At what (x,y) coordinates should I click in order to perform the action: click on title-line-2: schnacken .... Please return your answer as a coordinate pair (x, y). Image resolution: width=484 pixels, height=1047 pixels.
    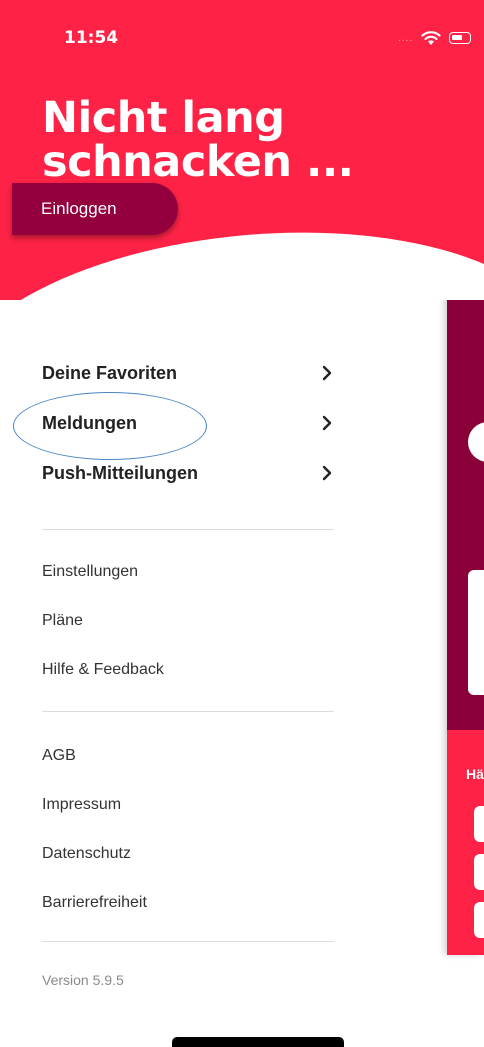
    Looking at the image, I should click on (198, 162).